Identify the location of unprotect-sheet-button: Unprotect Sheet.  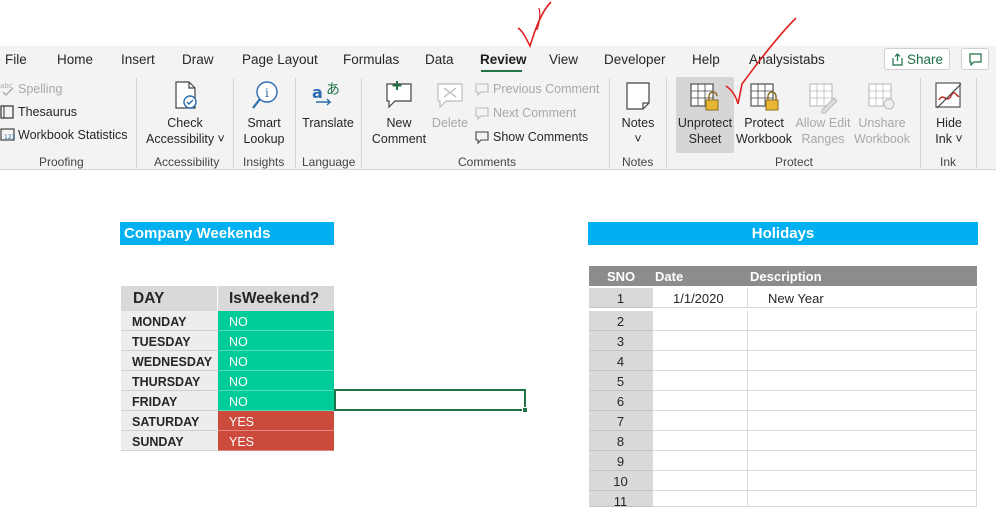
(705, 131).